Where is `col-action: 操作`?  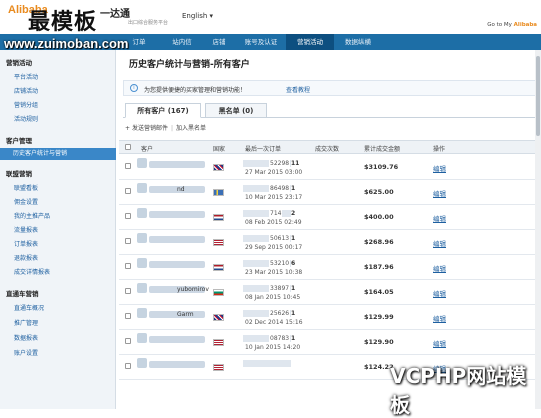
col-action: 操作 is located at coordinates (439, 149).